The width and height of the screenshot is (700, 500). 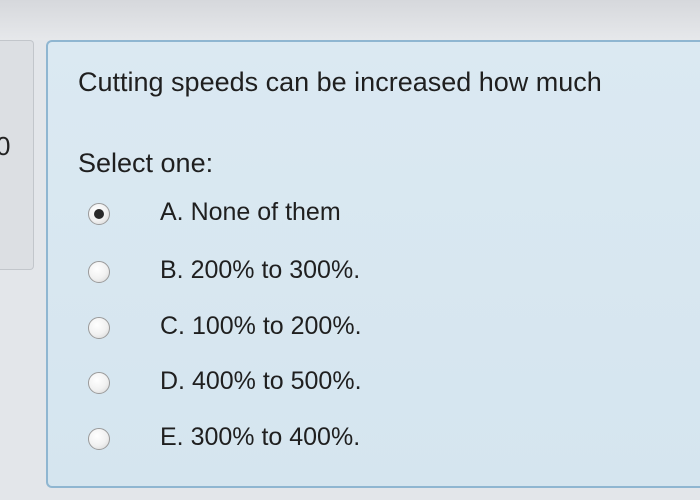 What do you see at coordinates (99, 439) in the screenshot?
I see `radio-option-e` at bounding box center [99, 439].